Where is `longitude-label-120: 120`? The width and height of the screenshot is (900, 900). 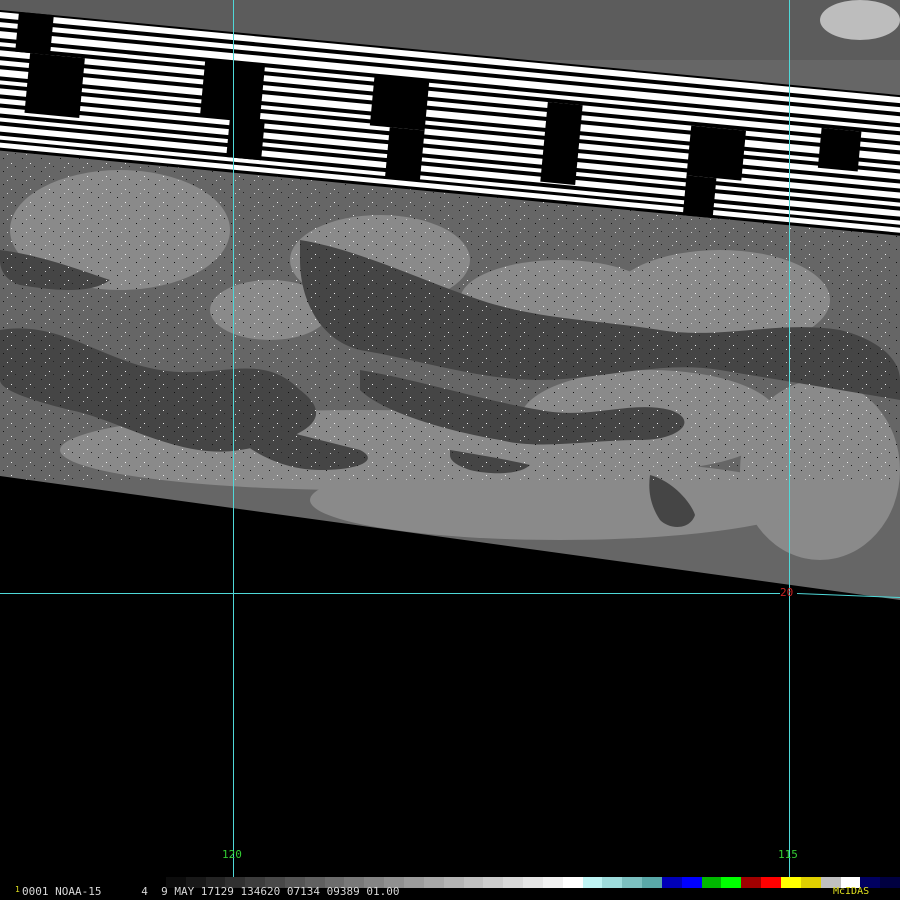
longitude-label-120: 120 is located at coordinates (232, 854).